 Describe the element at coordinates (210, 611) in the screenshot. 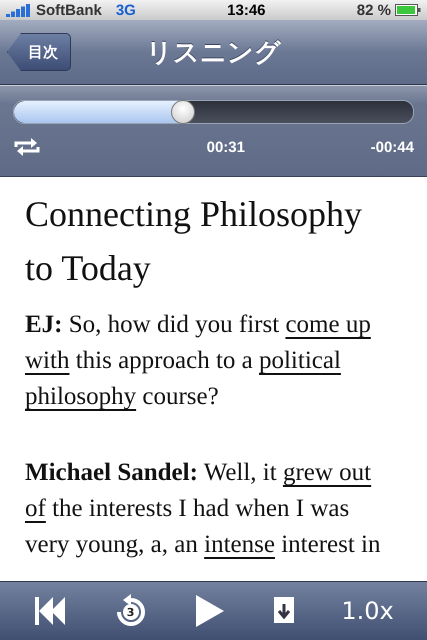

I see `play-button` at that location.